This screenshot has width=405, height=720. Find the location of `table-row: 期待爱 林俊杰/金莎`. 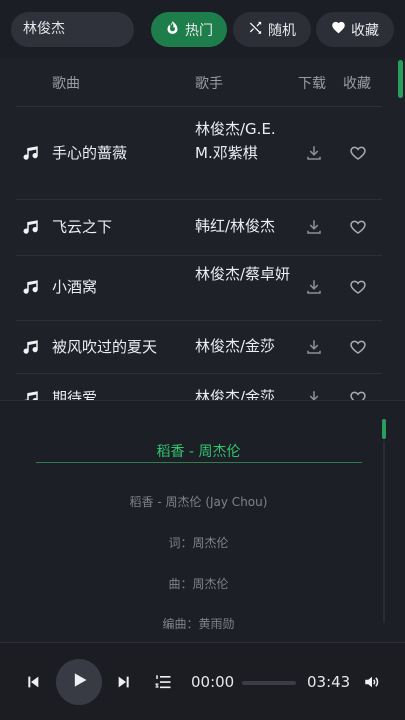

table-row: 期待爱 林俊杰/金莎 is located at coordinates (197, 387).